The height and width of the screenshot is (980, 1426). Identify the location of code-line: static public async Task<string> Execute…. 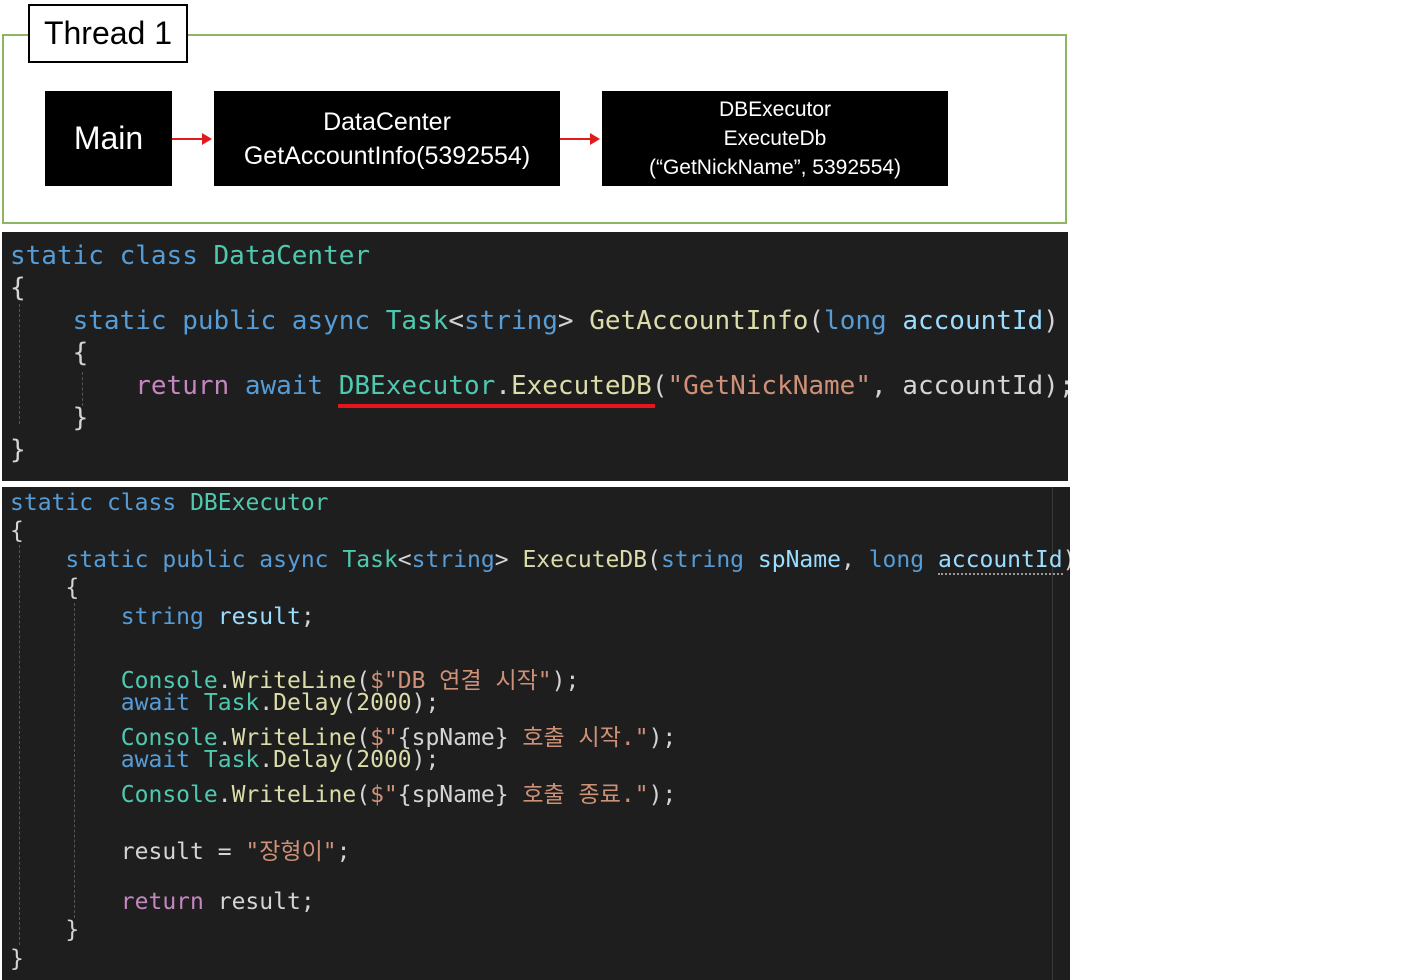
(540, 561).